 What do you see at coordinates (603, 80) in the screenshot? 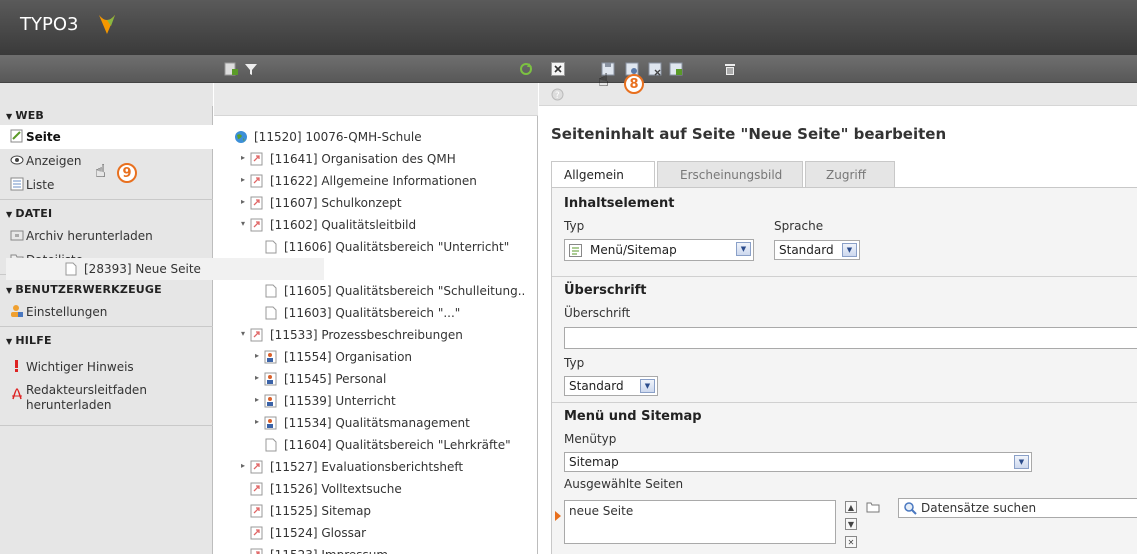
I see `cursor-hand-icon: ☝` at bounding box center [603, 80].